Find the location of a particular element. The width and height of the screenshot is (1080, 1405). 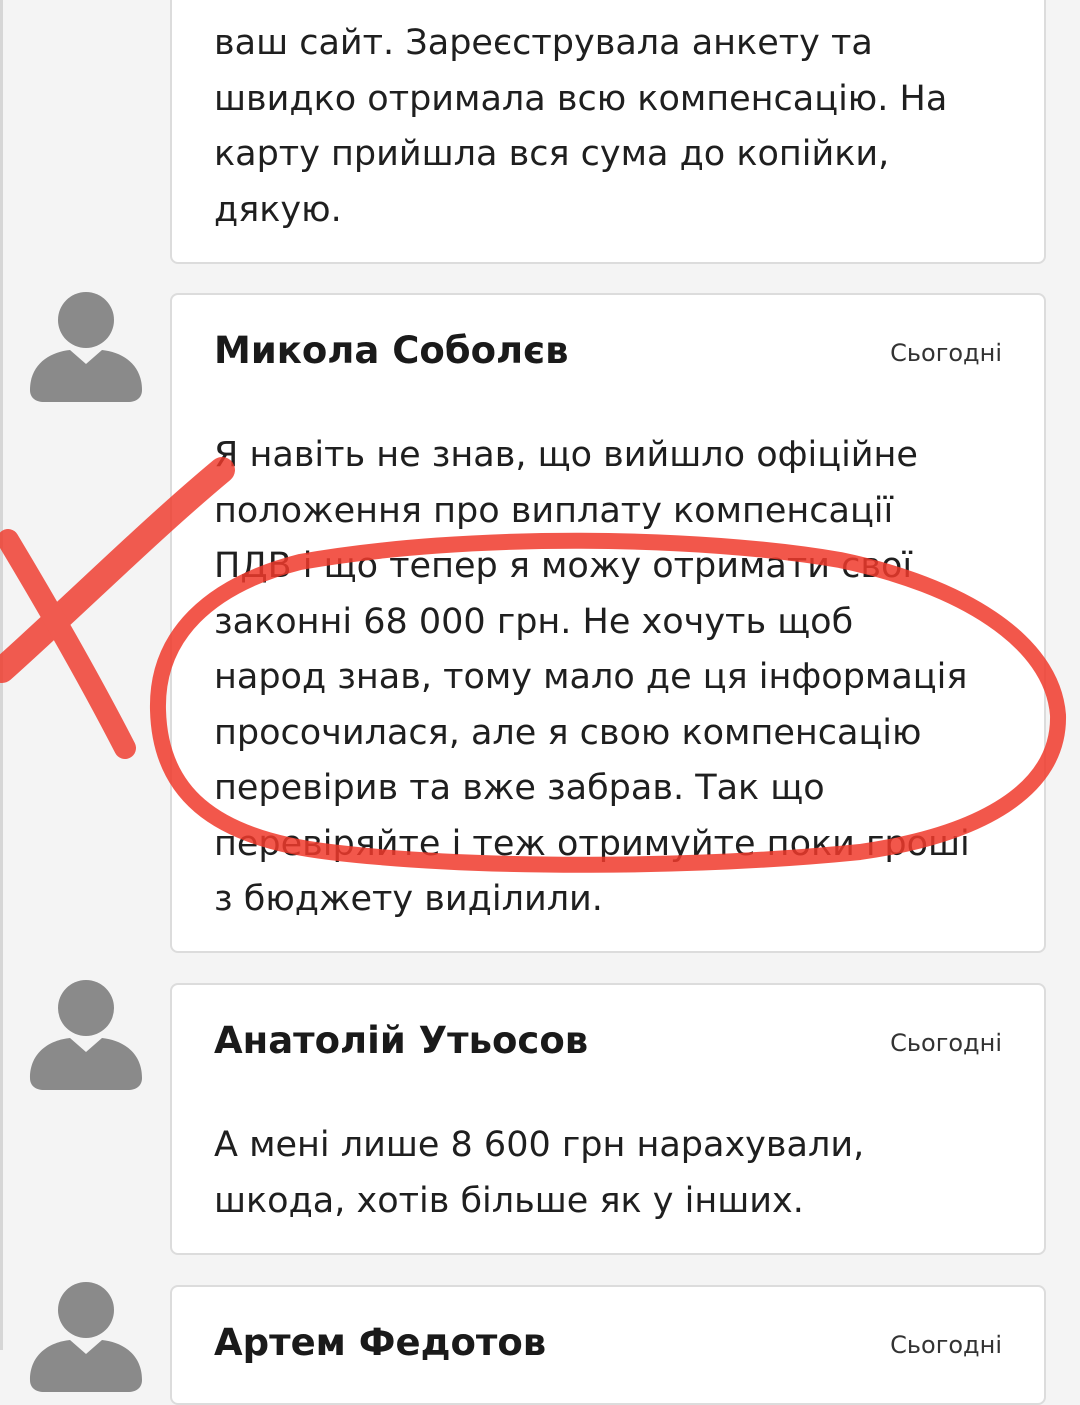

comment-author: Микола Соболєв is located at coordinates (391, 350).